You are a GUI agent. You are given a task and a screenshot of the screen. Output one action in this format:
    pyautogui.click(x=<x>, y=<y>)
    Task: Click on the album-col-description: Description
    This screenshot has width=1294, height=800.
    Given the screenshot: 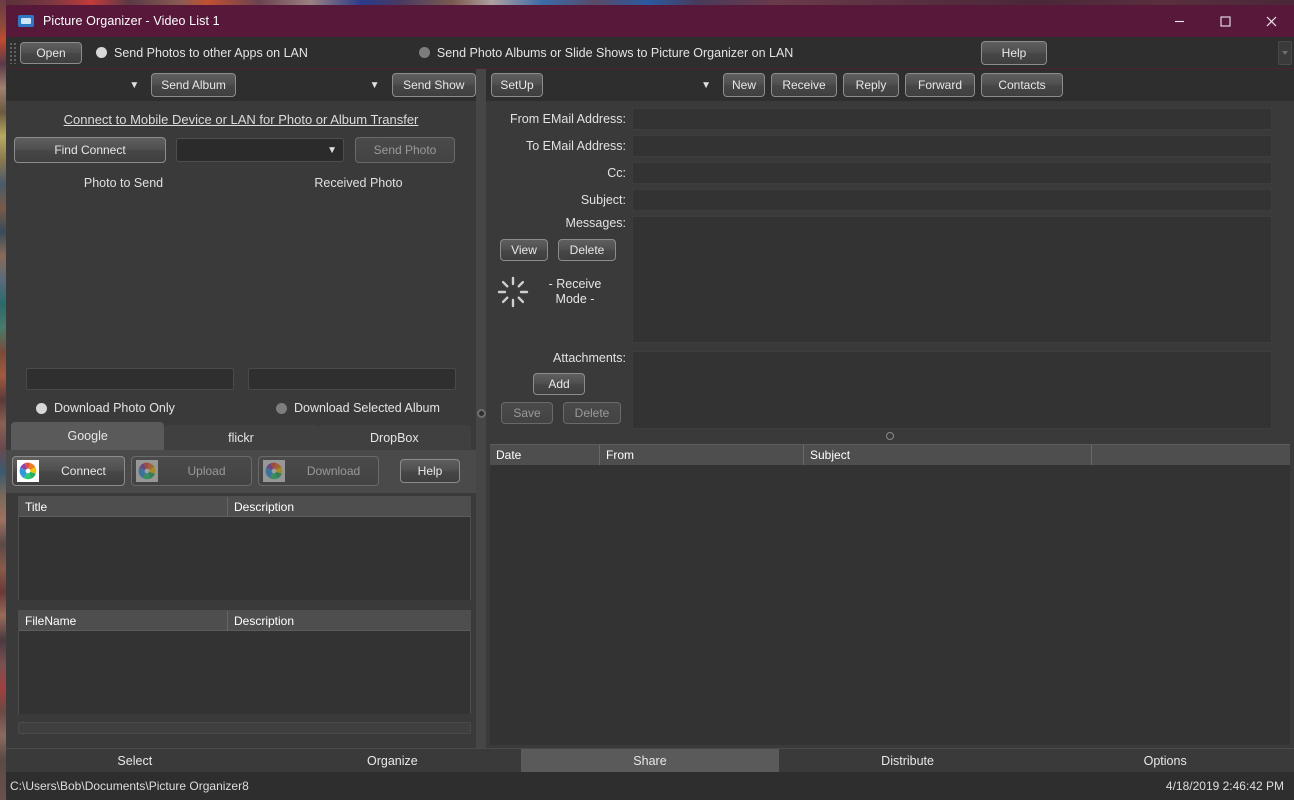 What is the action you would take?
    pyautogui.click(x=349, y=507)
    